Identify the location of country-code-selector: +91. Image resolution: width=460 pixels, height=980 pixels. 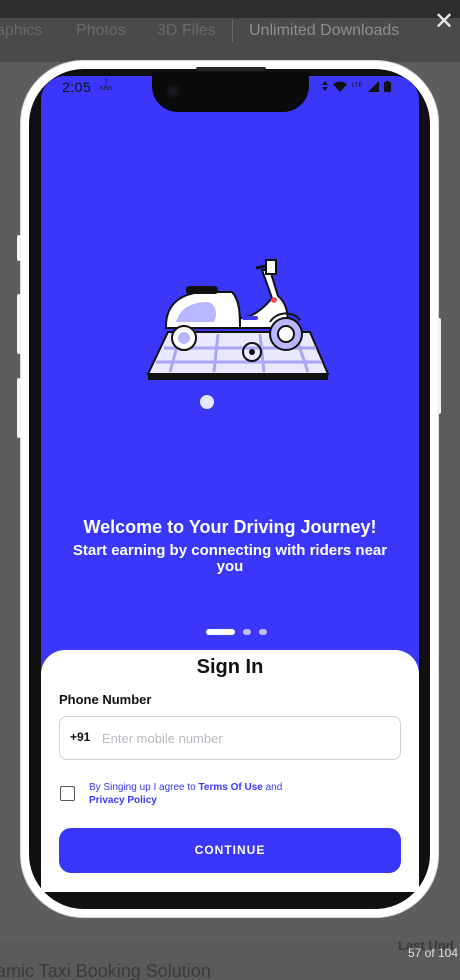
(80, 737).